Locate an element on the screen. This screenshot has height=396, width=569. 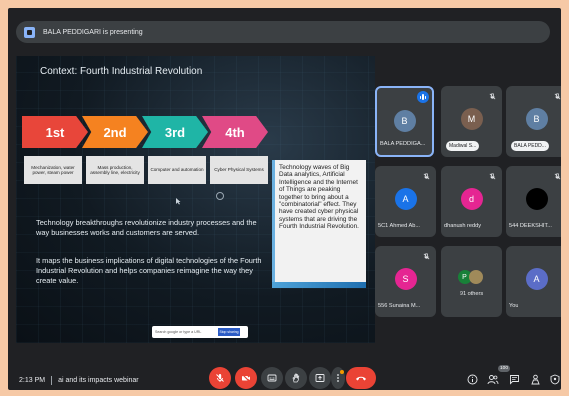
host-controls-icon is located at coordinates (555, 379).